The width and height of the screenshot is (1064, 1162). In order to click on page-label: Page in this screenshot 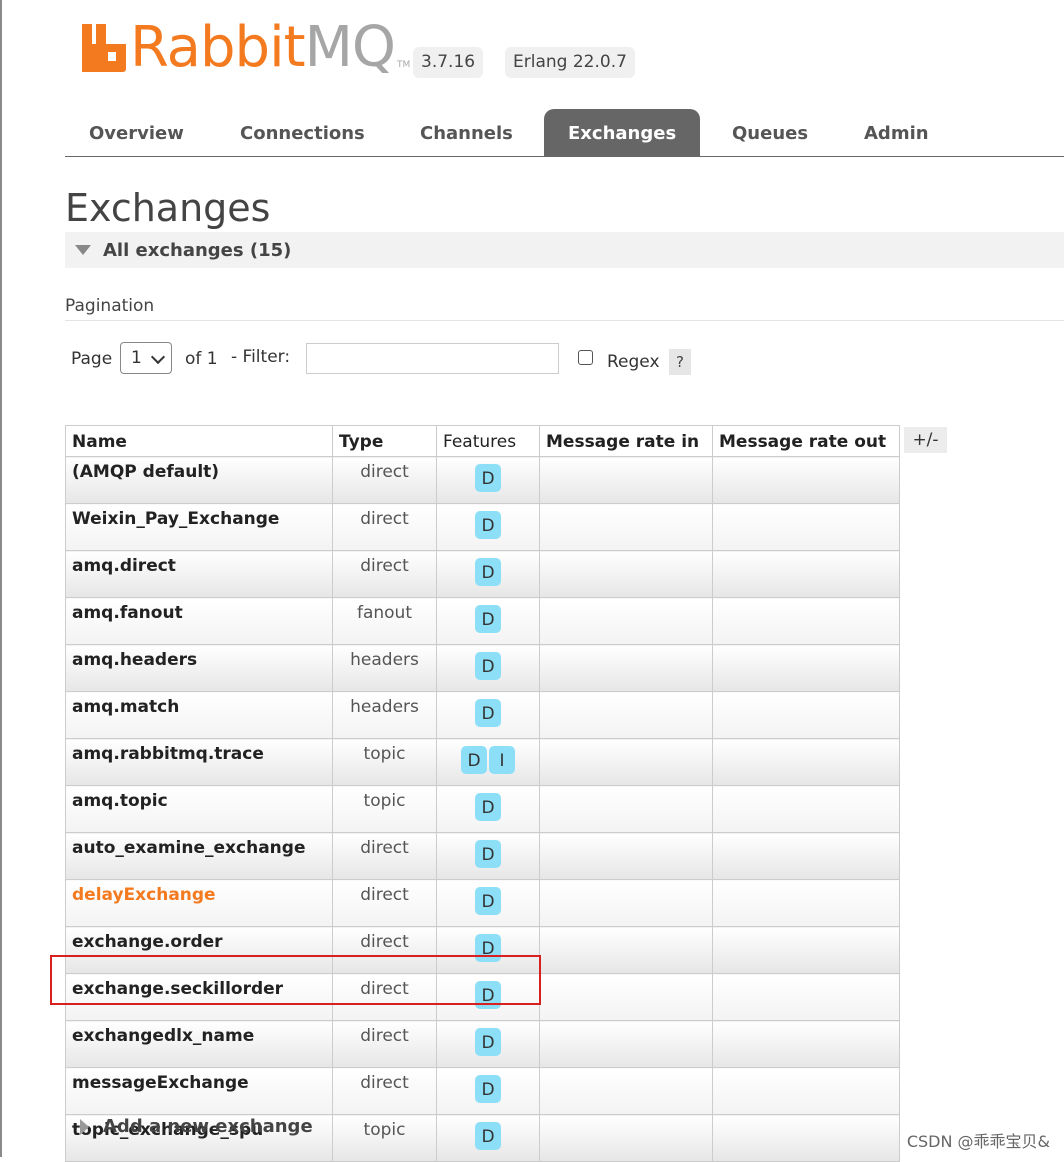, I will do `click(92, 359)`.